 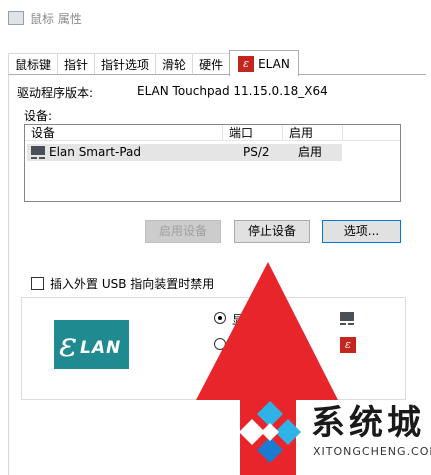 I want to click on watermark-url: XITONGCHENG.COM, so click(x=372, y=451).